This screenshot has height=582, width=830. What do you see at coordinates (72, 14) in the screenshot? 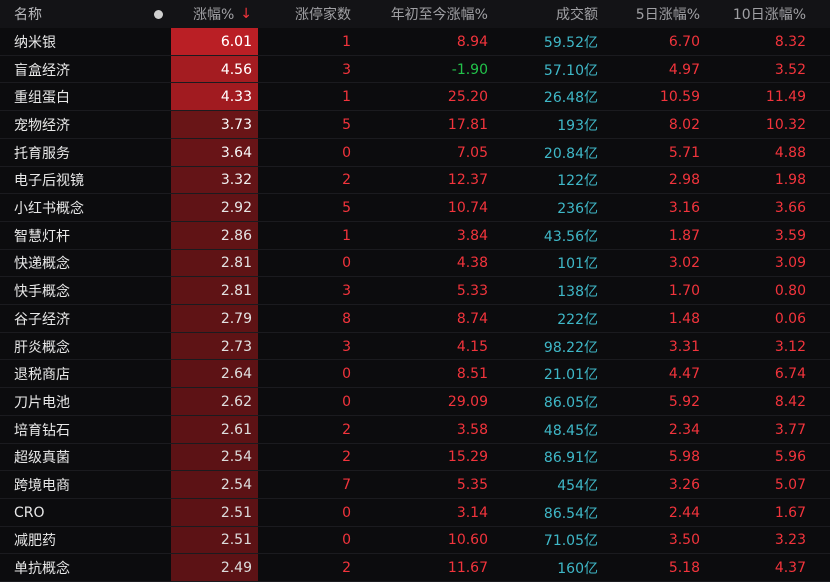
I see `column-header-name: 名称` at bounding box center [72, 14].